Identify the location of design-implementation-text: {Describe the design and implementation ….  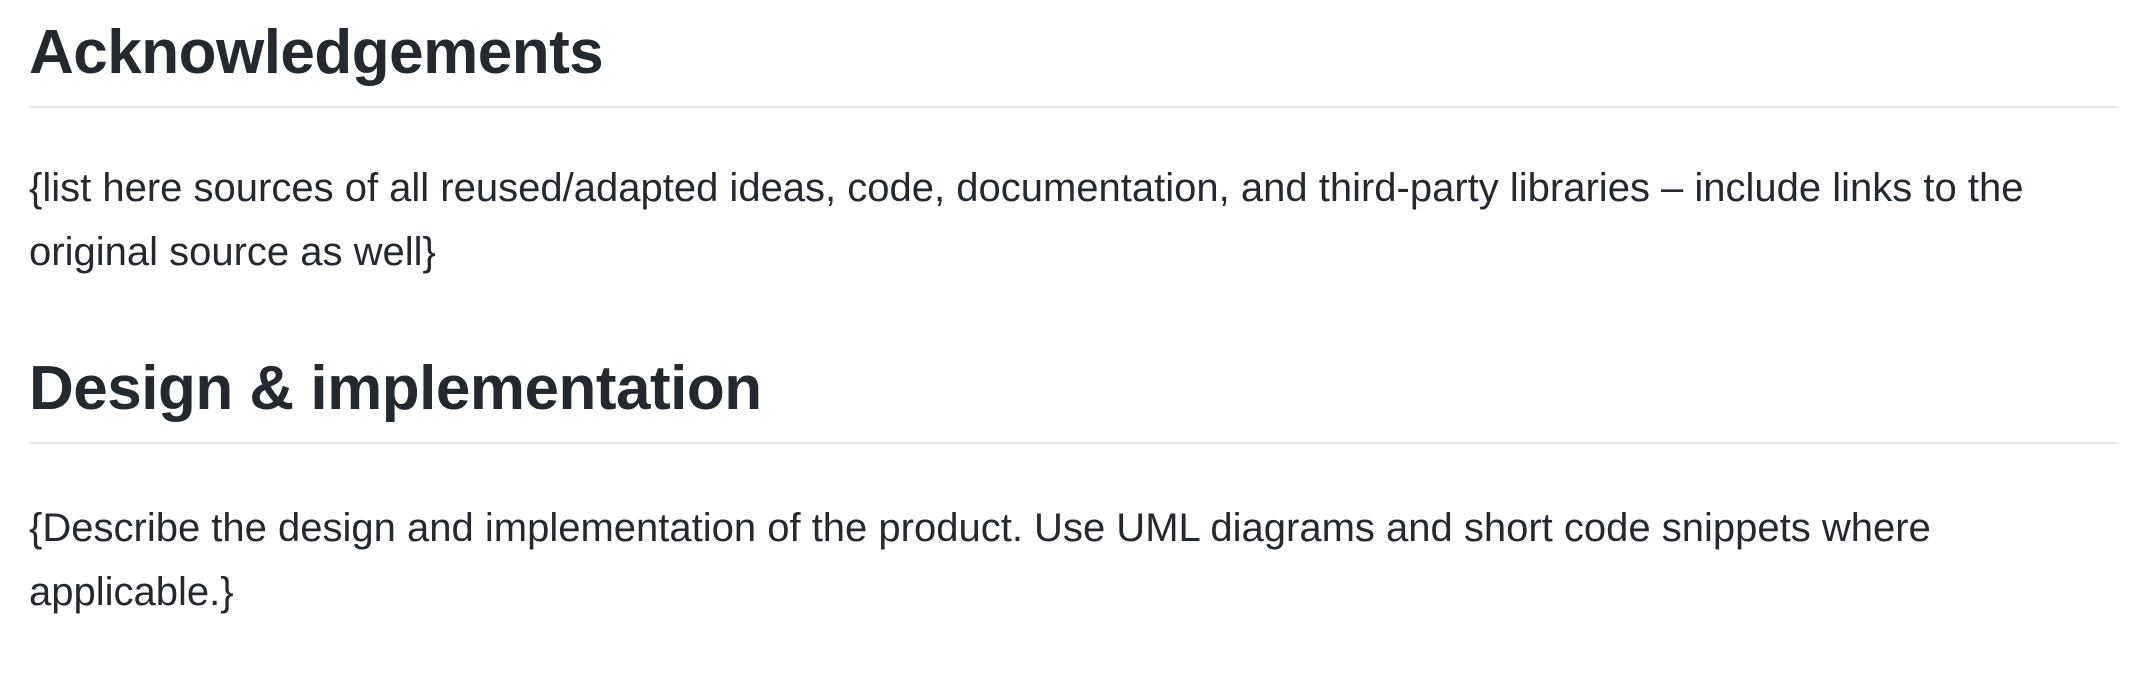
(980, 560).